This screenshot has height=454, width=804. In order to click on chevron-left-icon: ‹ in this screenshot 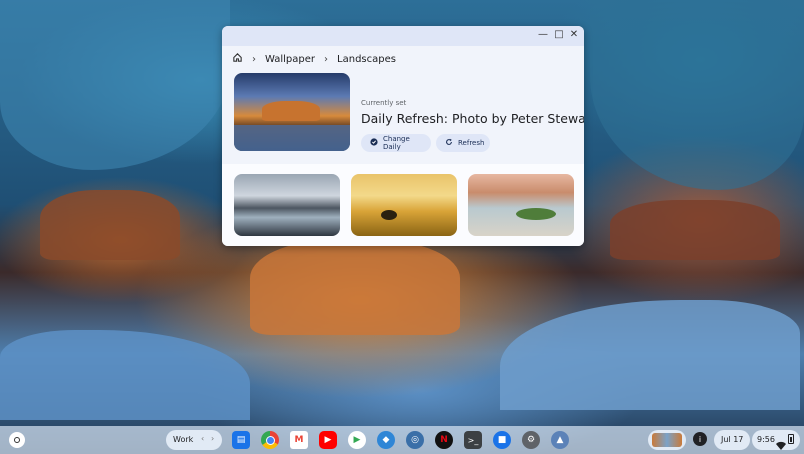, I will do `click(202, 438)`.